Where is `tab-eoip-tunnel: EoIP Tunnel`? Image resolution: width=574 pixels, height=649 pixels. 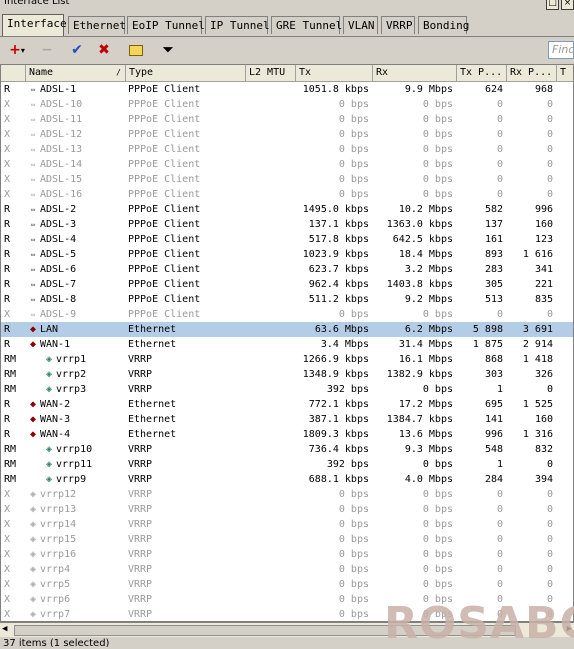 tab-eoip-tunnel: EoIP Tunnel is located at coordinates (166, 25).